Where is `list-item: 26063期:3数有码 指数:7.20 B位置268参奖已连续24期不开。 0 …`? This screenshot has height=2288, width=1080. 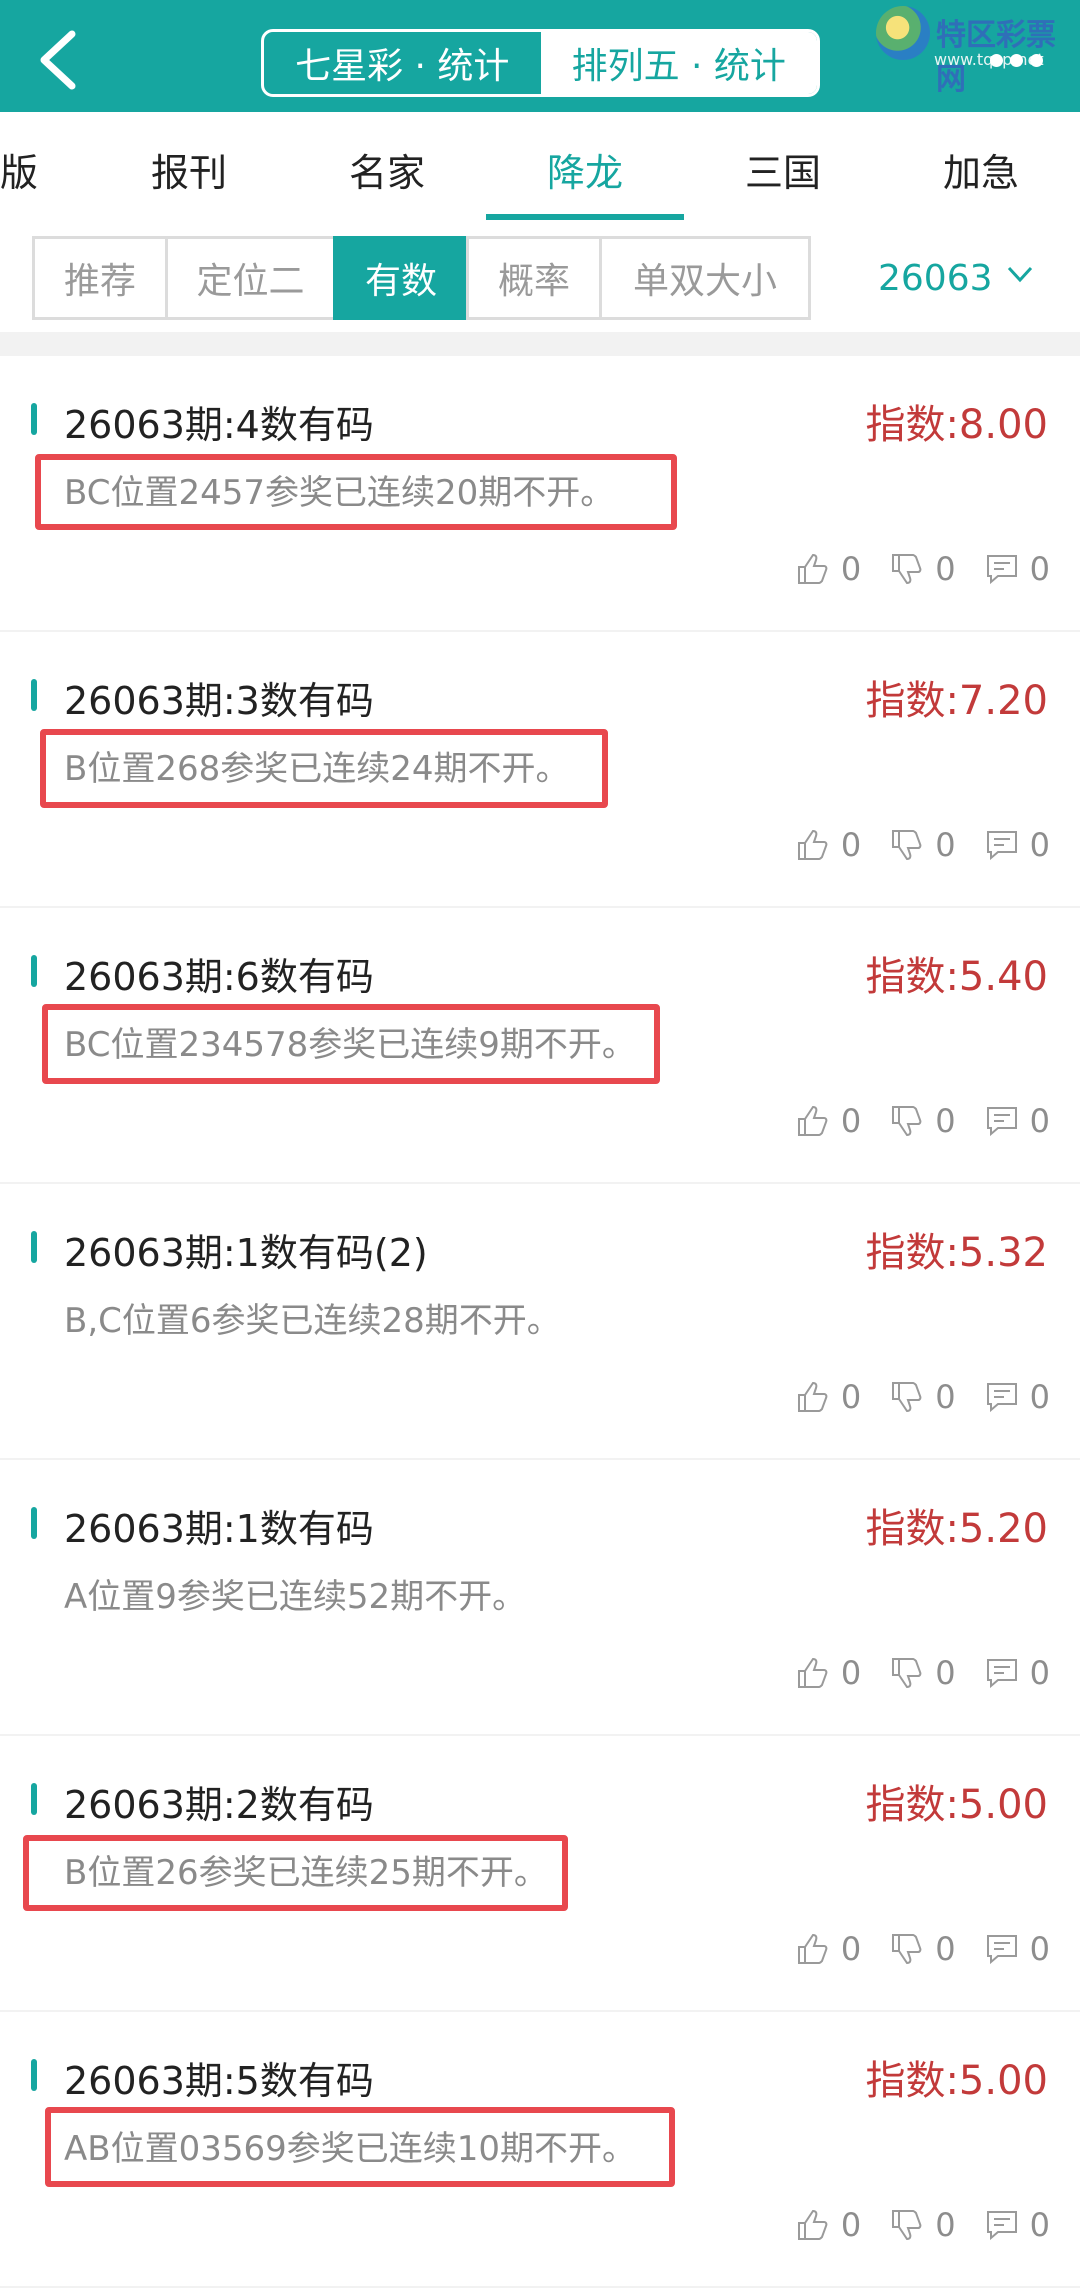
list-item: 26063期:3数有码 指数:7.20 B位置268参奖已连续24期不开。 0 … is located at coordinates (540, 769).